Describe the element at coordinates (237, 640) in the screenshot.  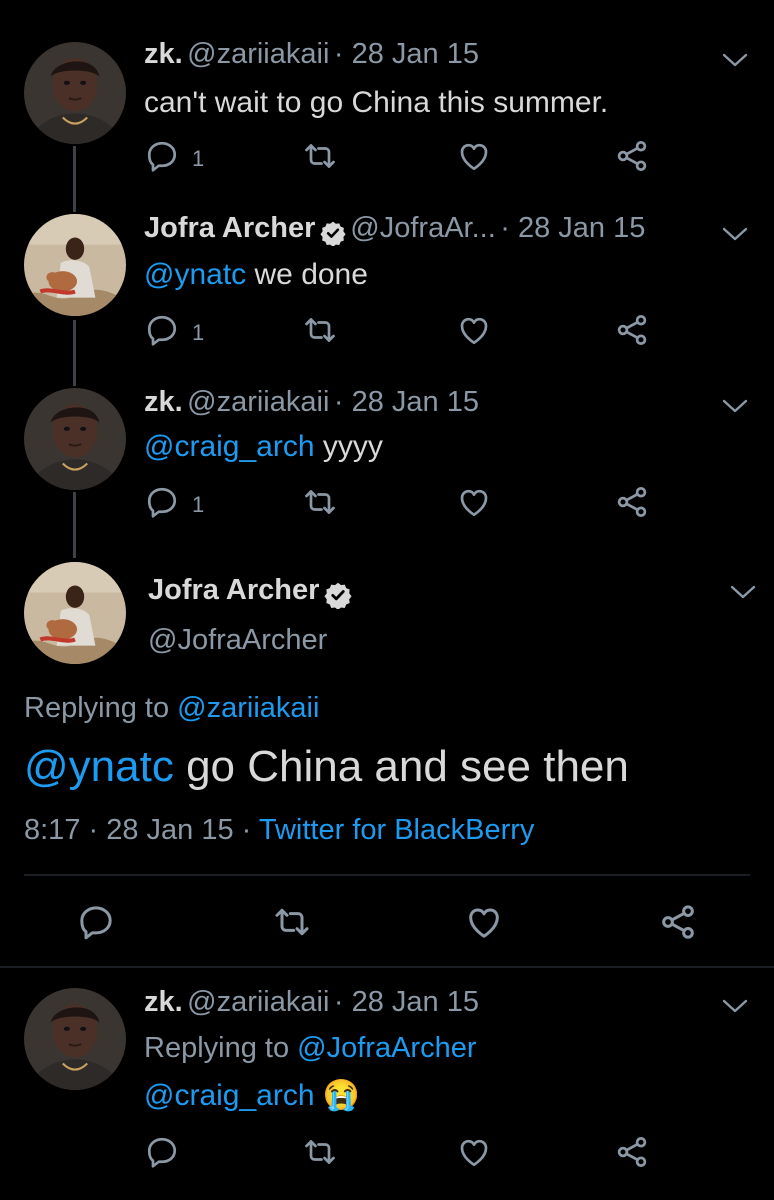
I see `handle: @JofraArcher` at that location.